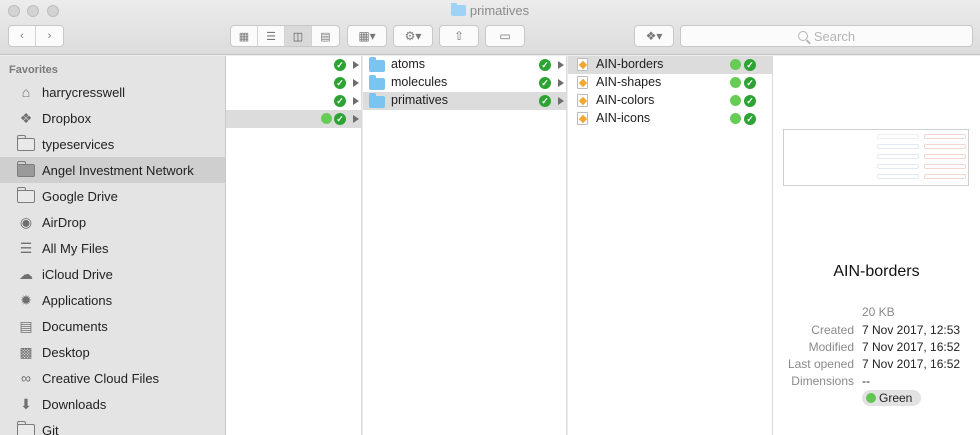 This screenshot has height=435, width=980. Describe the element at coordinates (77, 274) in the screenshot. I see `sidebar-item-label: iCloud Drive` at that location.